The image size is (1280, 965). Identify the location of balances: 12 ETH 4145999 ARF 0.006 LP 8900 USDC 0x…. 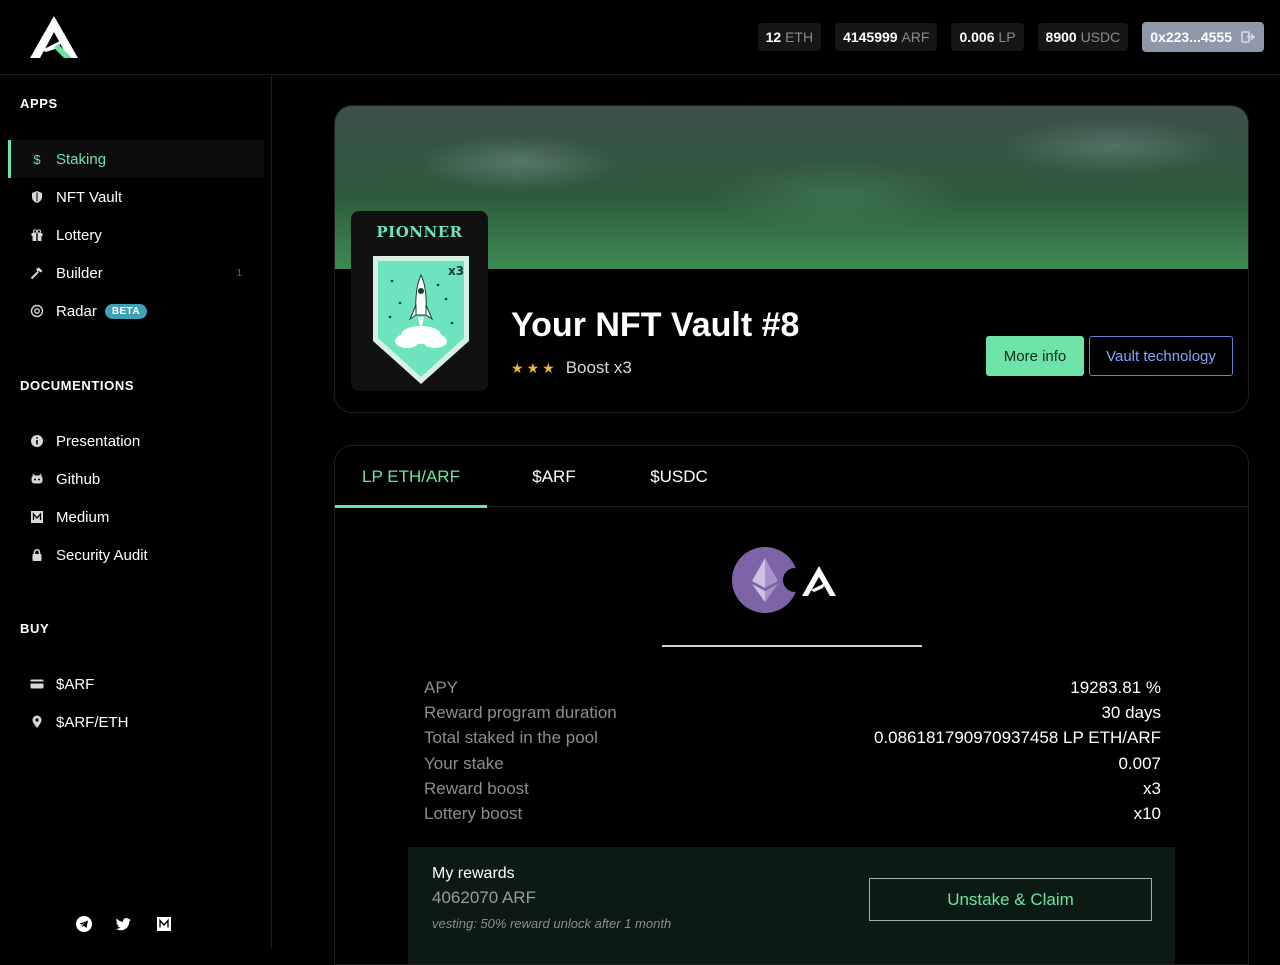
(1010, 37).